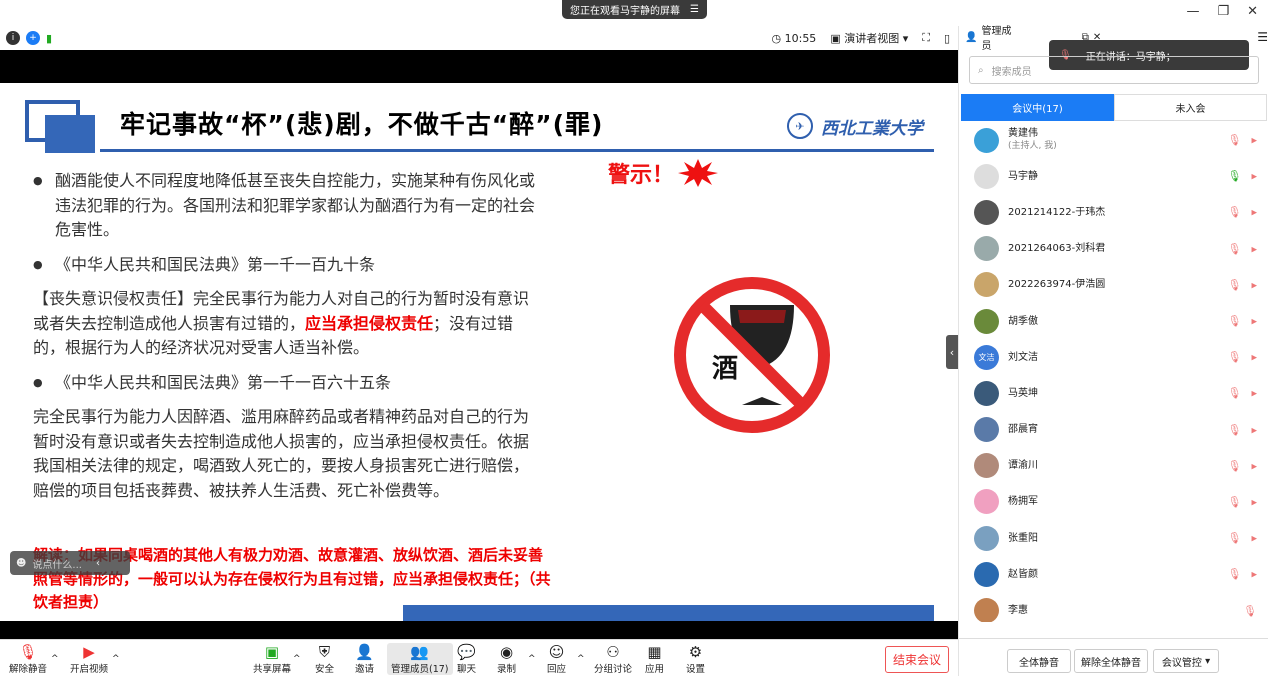 This screenshot has height=676, width=1268. Describe the element at coordinates (420, 659) in the screenshot. I see `manage-members-button: 👥 管理成员(17)` at that location.